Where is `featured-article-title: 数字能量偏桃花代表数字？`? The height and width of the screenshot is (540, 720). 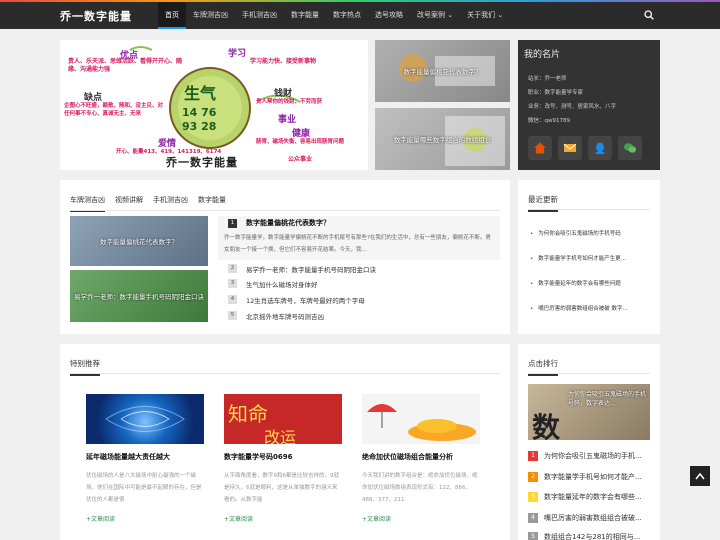
featured-article-title: 数字能量偏桃花代表数字？ is located at coordinates (288, 223).